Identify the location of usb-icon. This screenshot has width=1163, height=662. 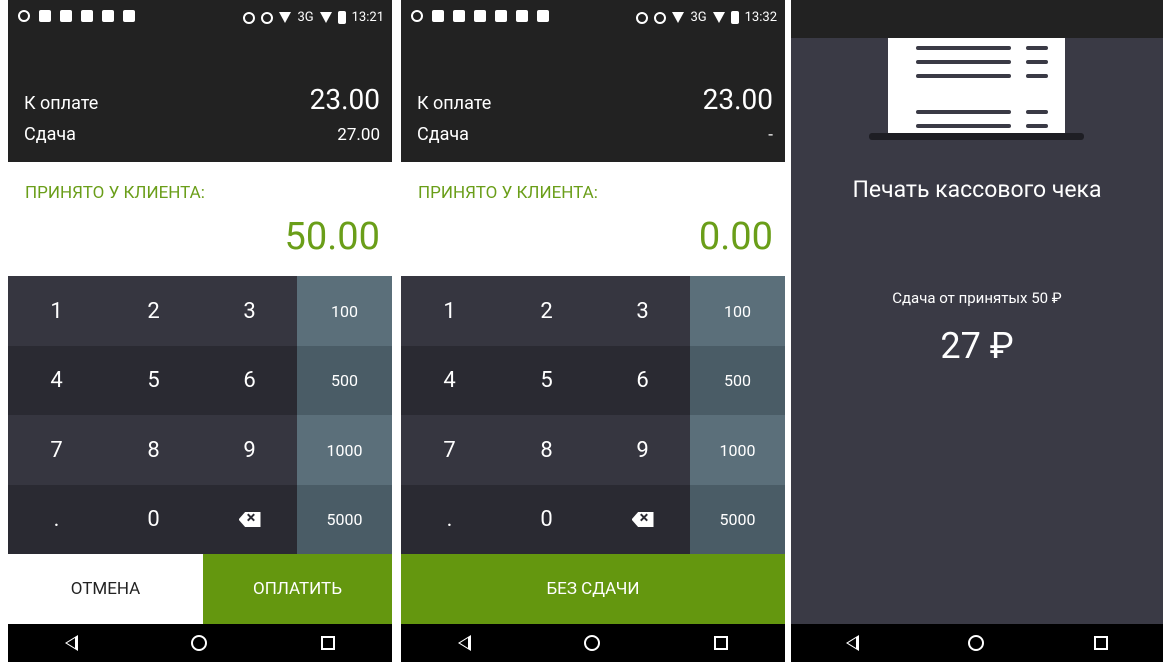
(108, 16).